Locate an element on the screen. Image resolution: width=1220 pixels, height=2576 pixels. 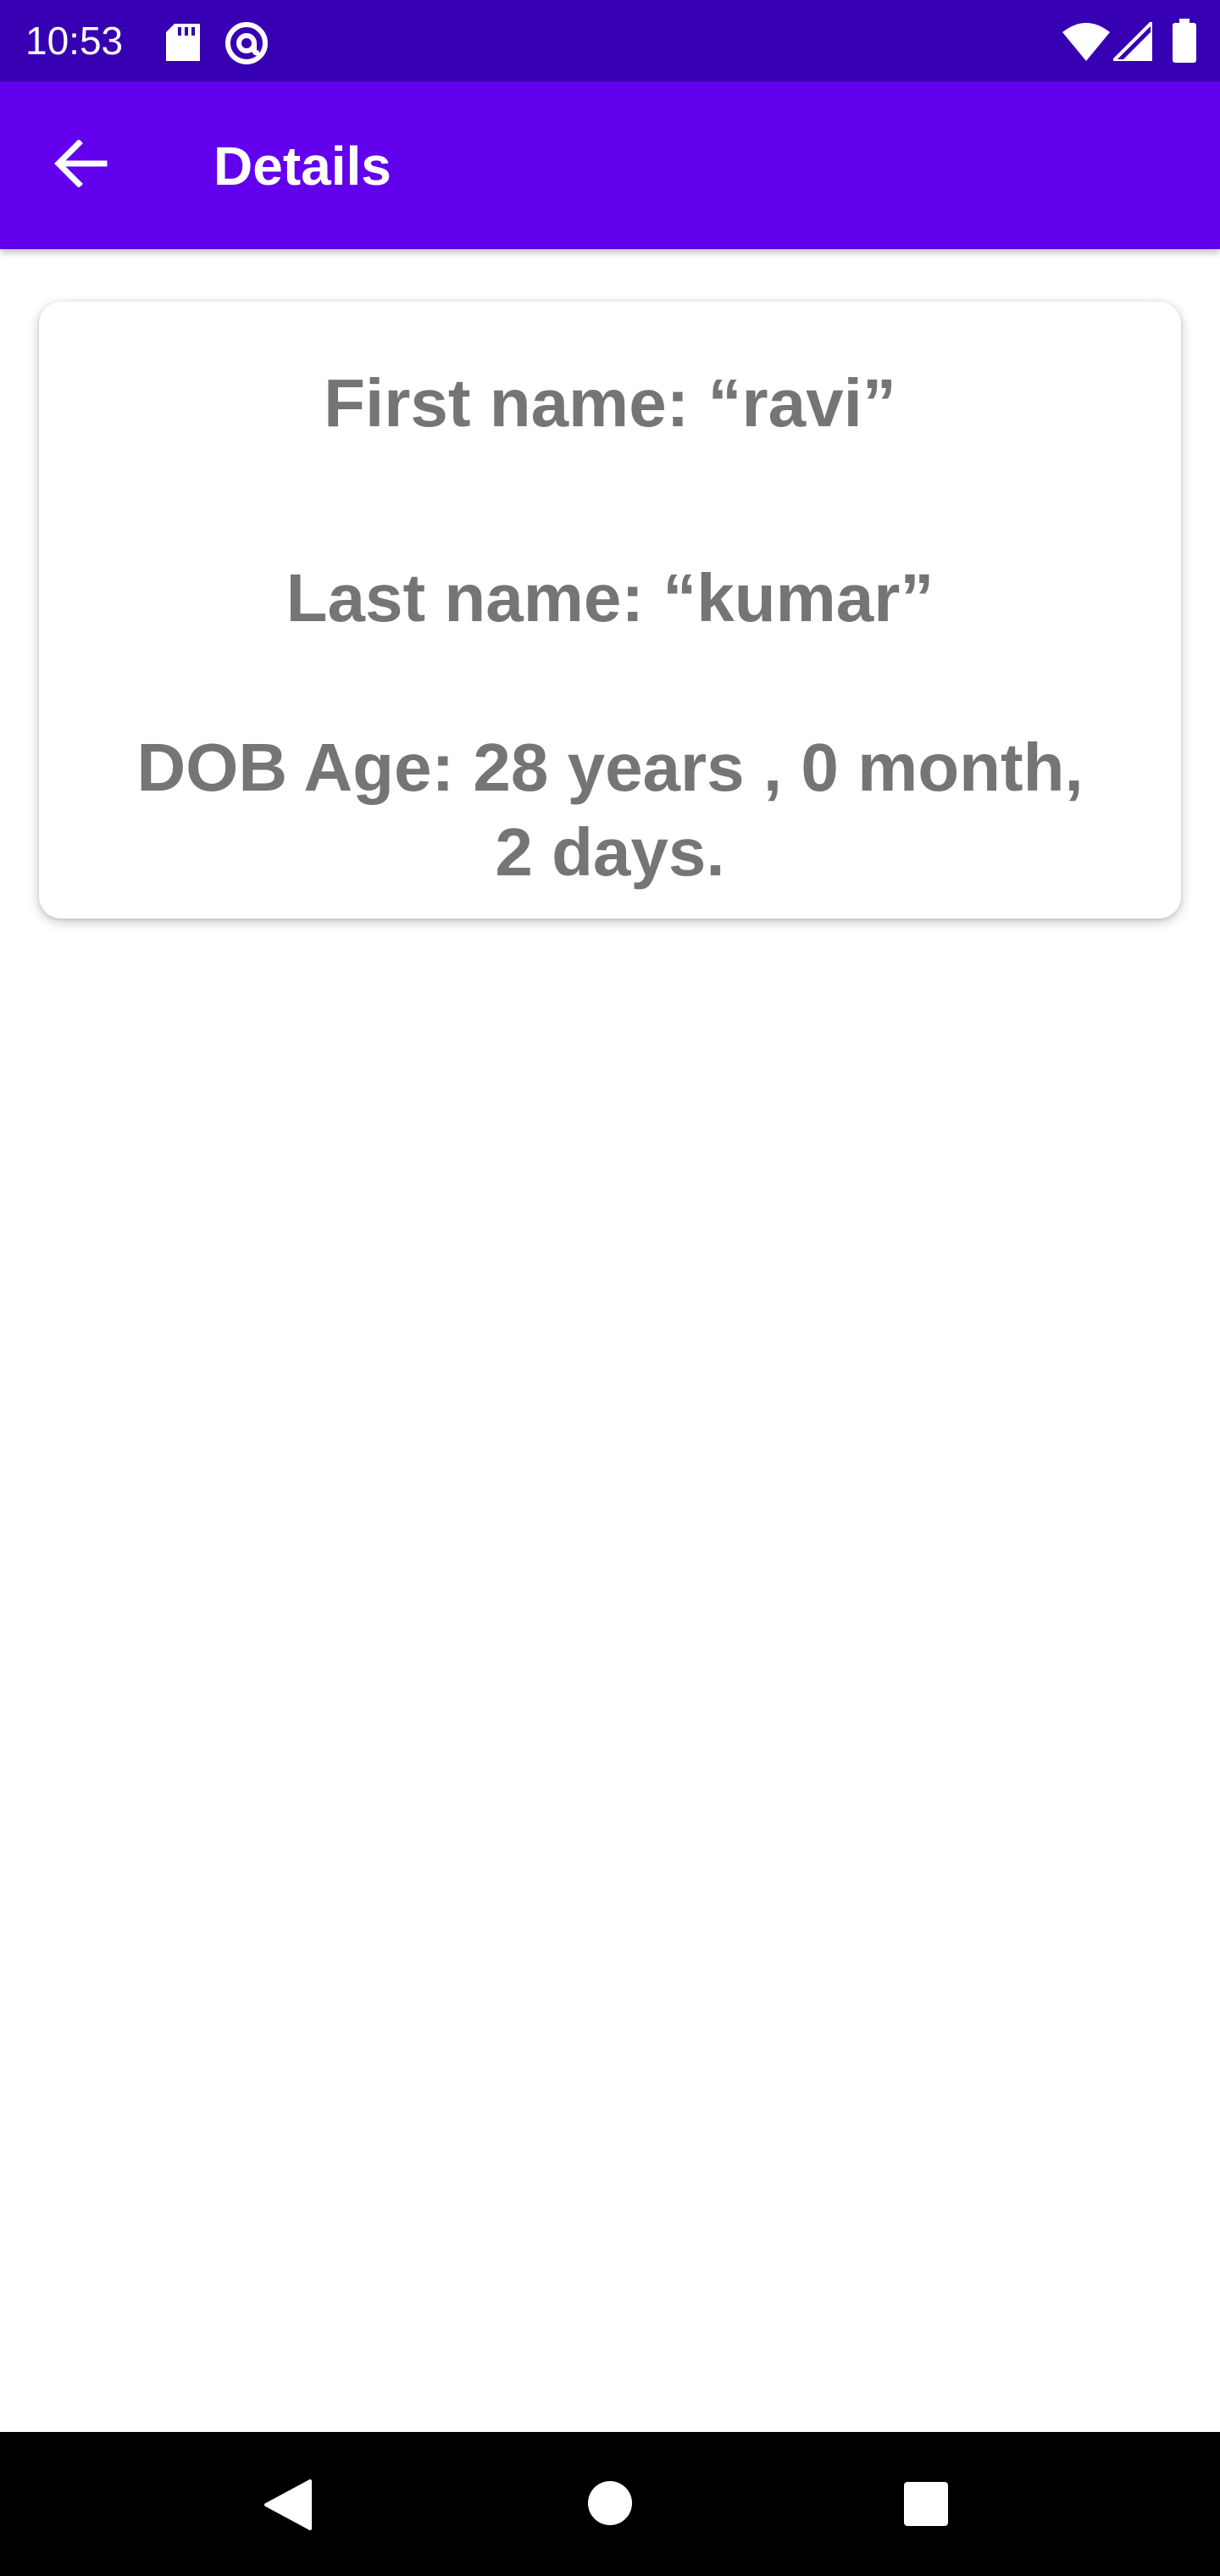
dob-age-text: DOB Age: 28 years , 0 month, 2 days. is located at coordinates (610, 810).